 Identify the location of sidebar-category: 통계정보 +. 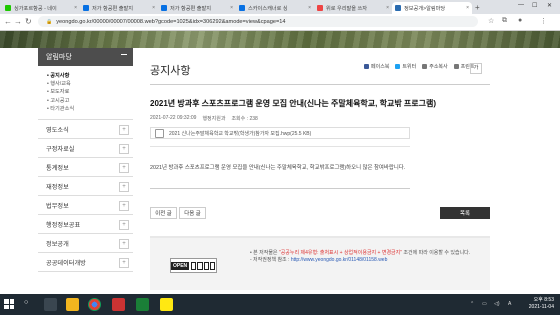
(85, 168).